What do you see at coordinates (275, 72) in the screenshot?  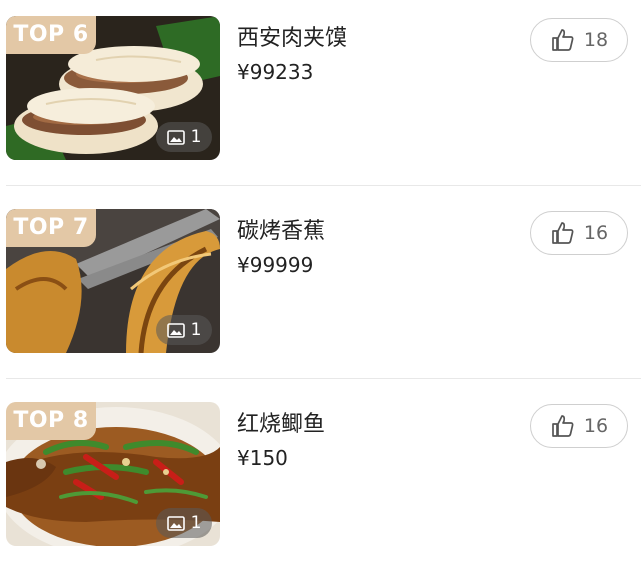 I see `food-price: ¥99233` at bounding box center [275, 72].